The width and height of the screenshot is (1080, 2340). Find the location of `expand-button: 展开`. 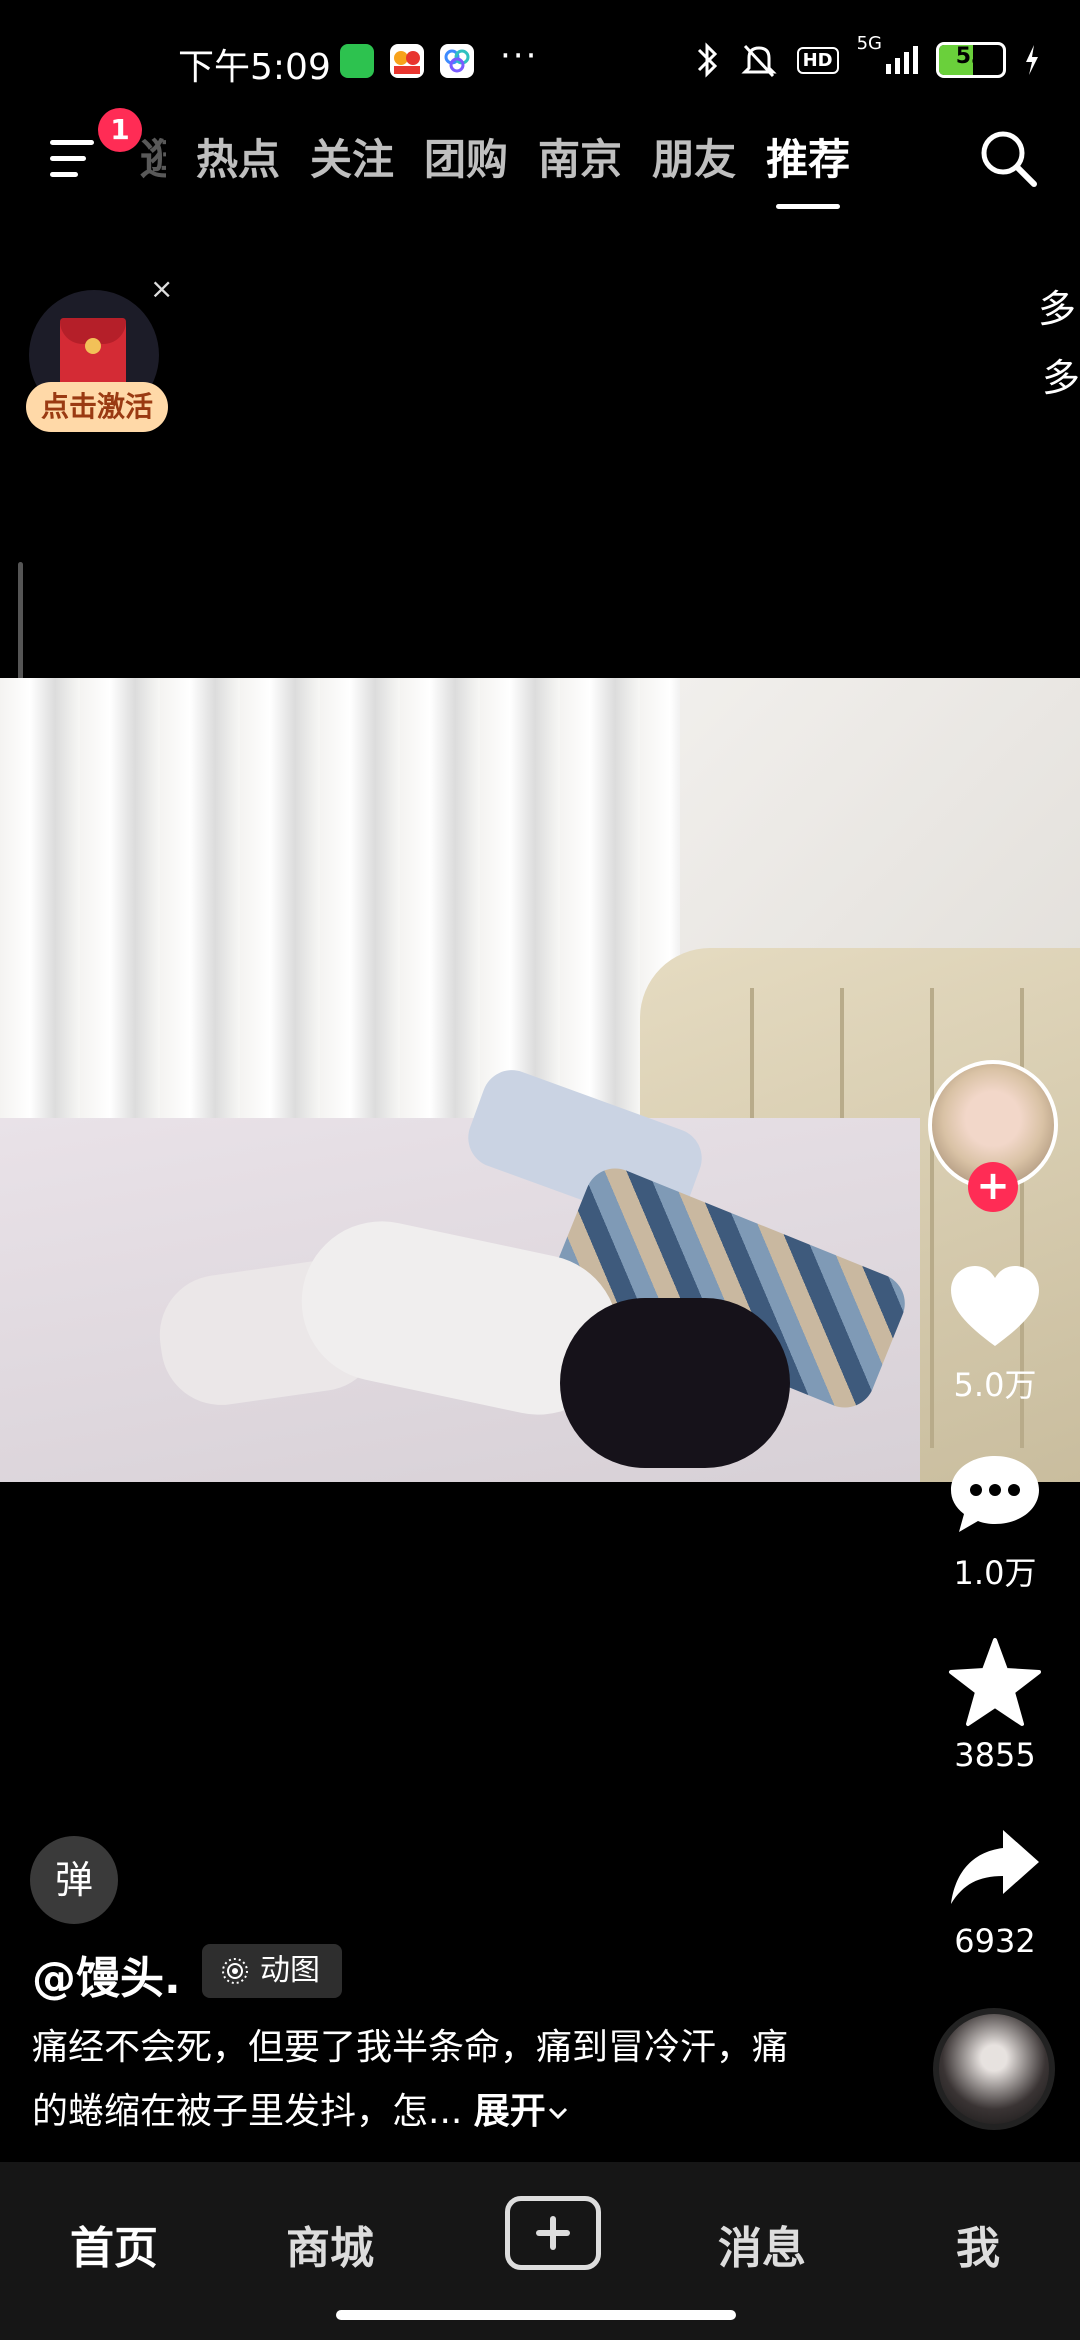

expand-button: 展开 is located at coordinates (522, 2111).